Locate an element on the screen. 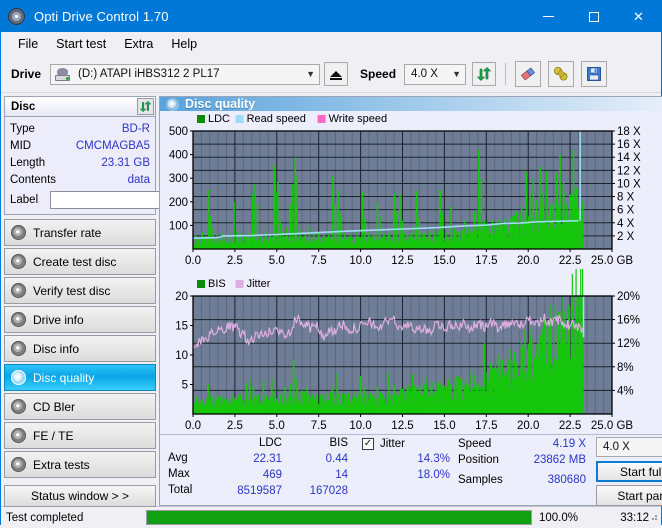 This screenshot has width=662, height=528. close-button: ✕ is located at coordinates (638, 16).